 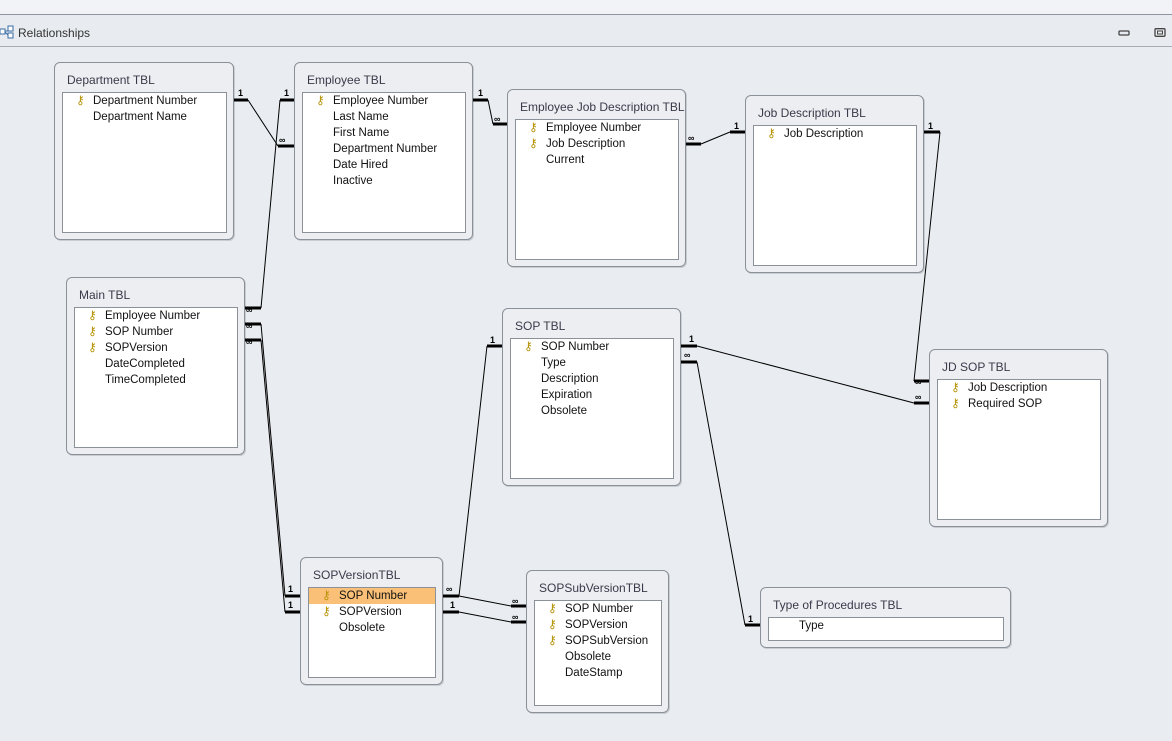 I want to click on table-title: Employee Job Description TBL, so click(x=602, y=107).